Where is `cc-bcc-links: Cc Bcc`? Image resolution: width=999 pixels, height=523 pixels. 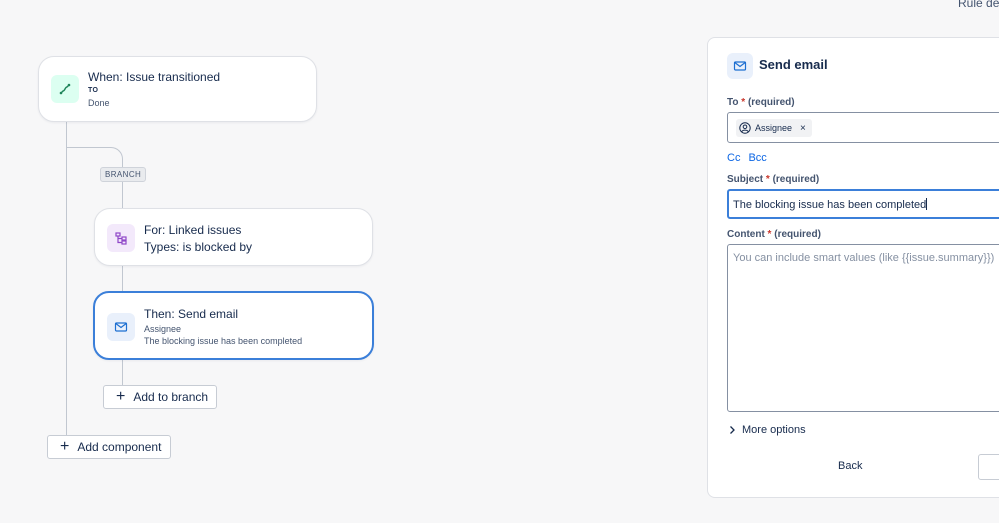
cc-bcc-links: Cc Bcc is located at coordinates (751, 158).